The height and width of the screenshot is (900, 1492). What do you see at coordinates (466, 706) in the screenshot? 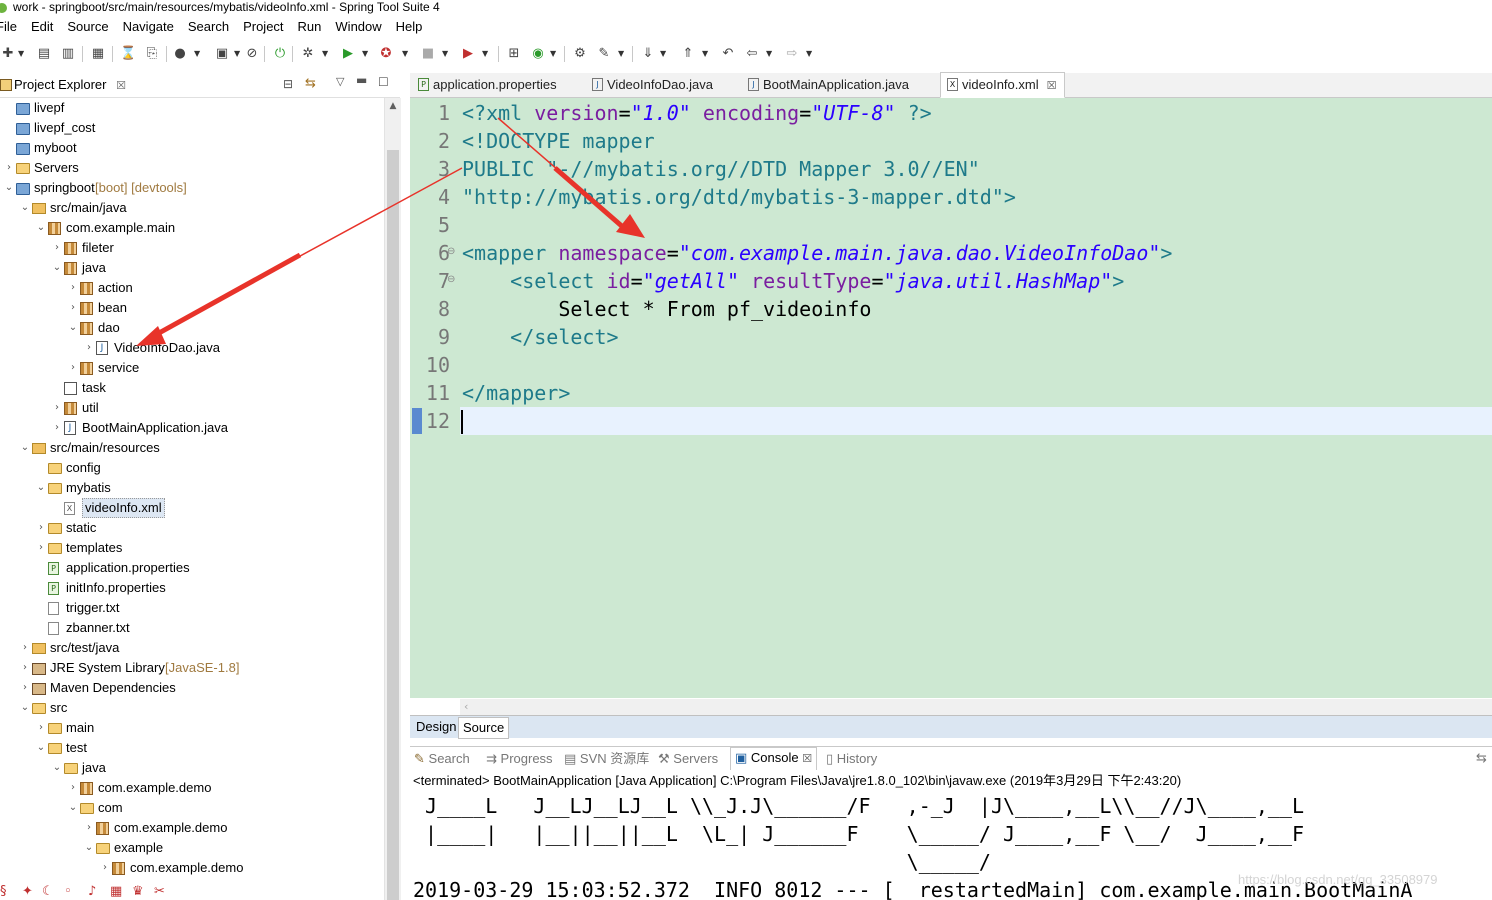
I see `scroll-left-icon: ‹` at bounding box center [466, 706].